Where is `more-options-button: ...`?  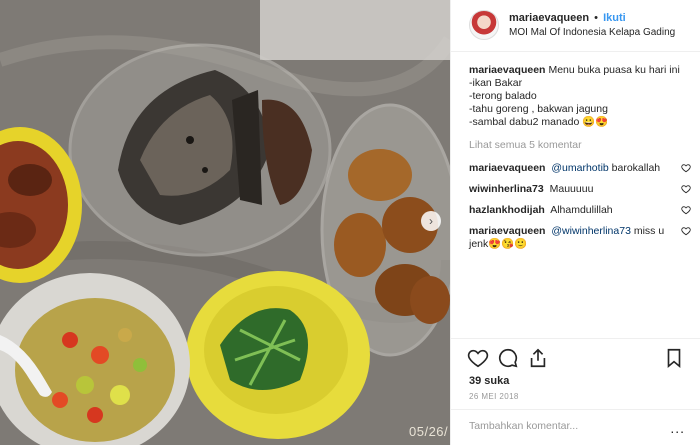 more-options-button: ... is located at coordinates (677, 428).